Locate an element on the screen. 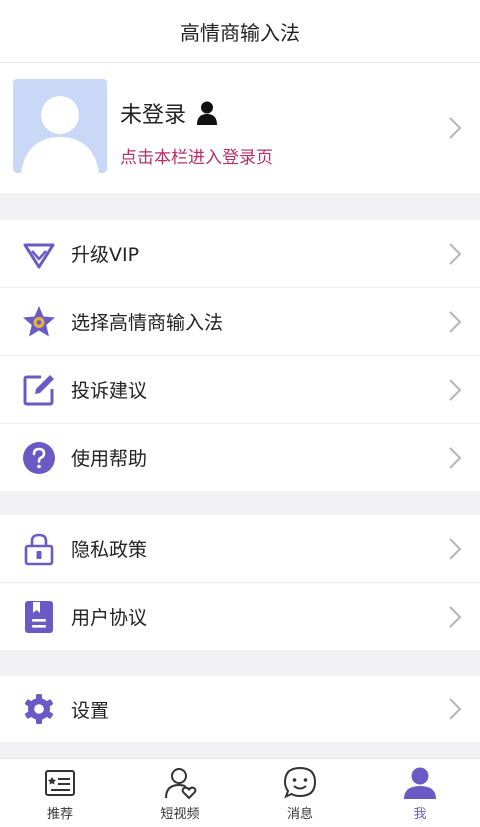 Image resolution: width=480 pixels, height=827 pixels. menu-item-label: 选择高情商输入法 is located at coordinates (147, 323).